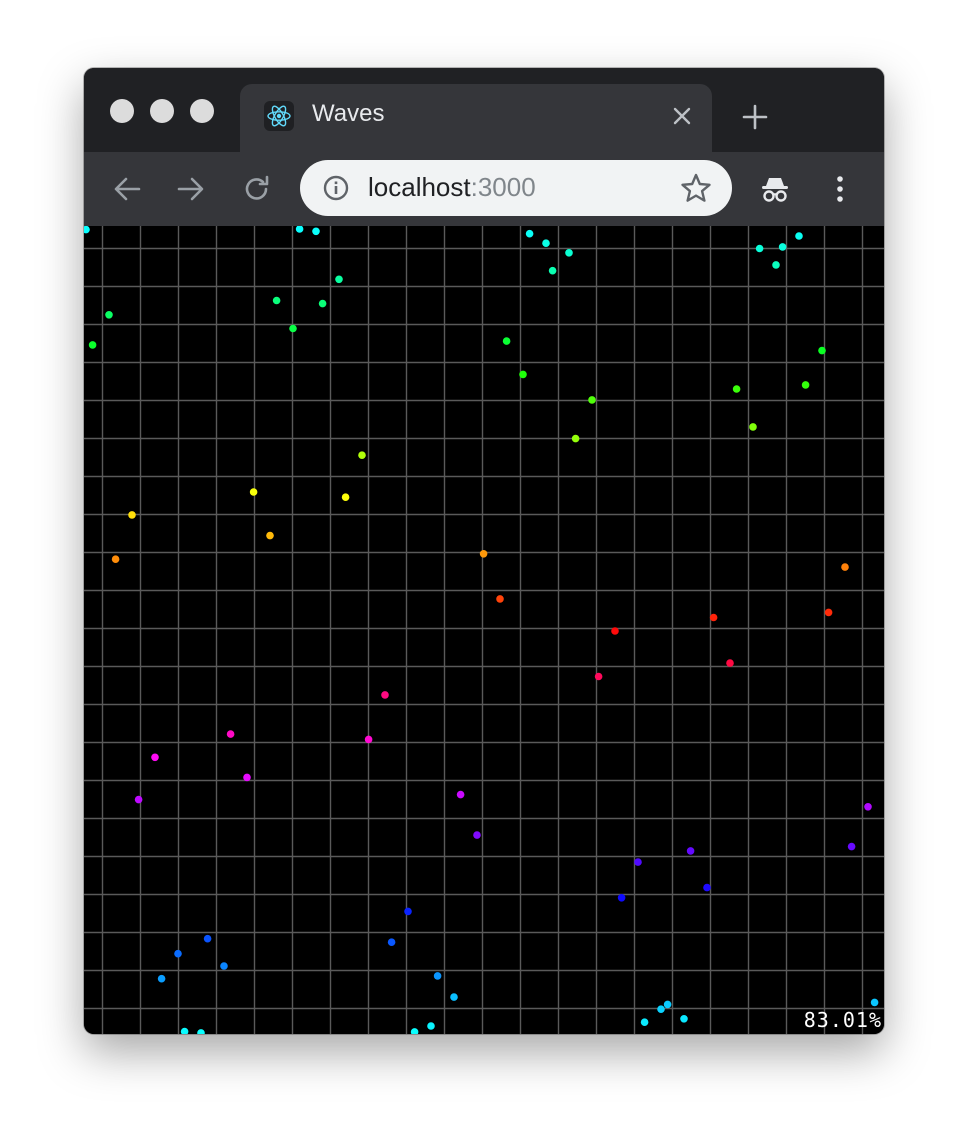 Image resolution: width=968 pixels, height=1134 pixels. What do you see at coordinates (503, 187) in the screenshot?
I see `url-port: :3000` at bounding box center [503, 187].